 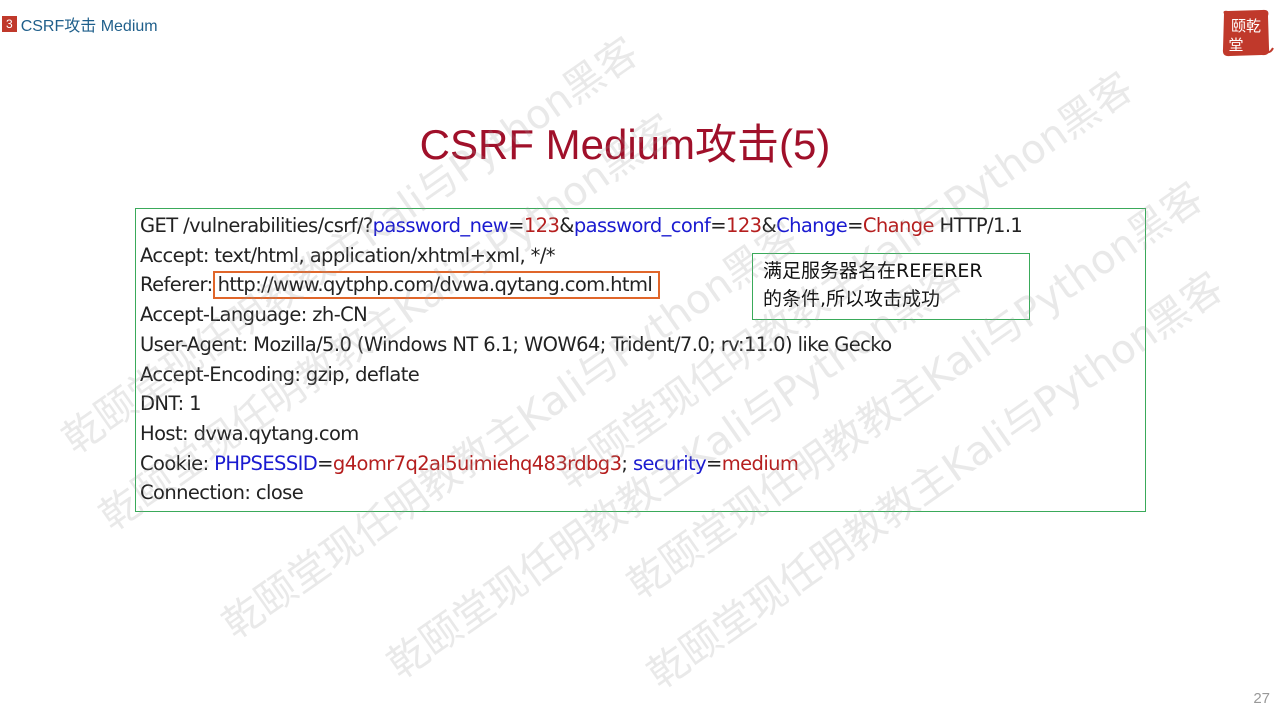 What do you see at coordinates (280, 374) in the screenshot?
I see `accept-encoding-header: Accept-Encoding: gzip, deflate` at bounding box center [280, 374].